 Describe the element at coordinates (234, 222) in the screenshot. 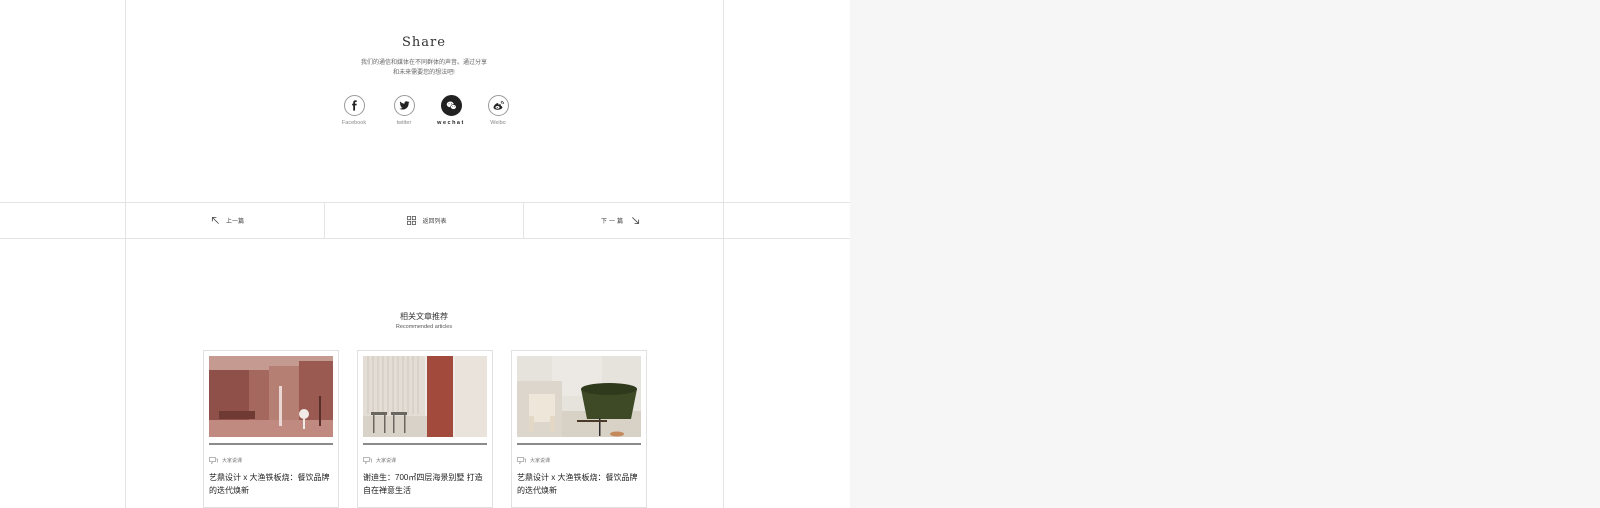

I see `prev-label: 上一篇` at that location.